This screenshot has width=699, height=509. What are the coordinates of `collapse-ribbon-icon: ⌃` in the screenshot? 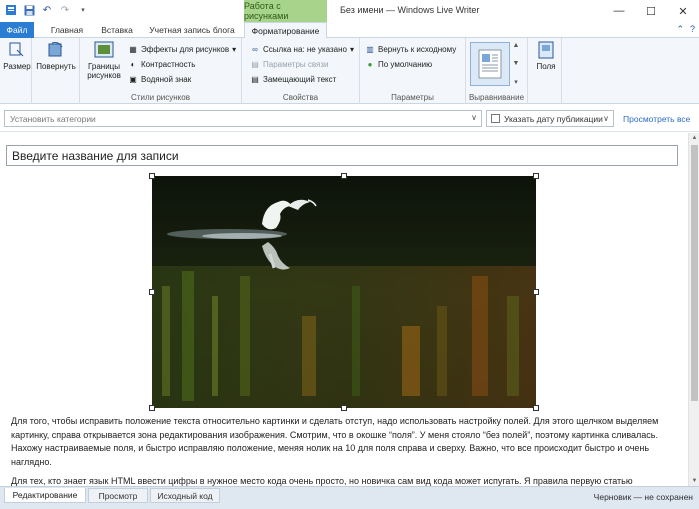 It's located at (680, 29).